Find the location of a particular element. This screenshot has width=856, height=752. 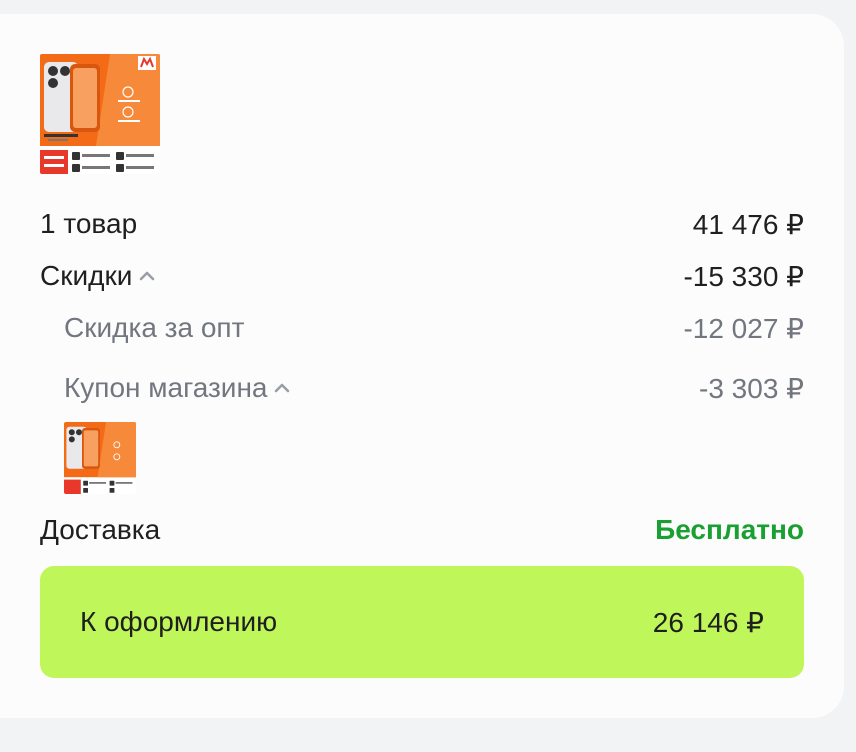

product-thumbnail is located at coordinates (100, 114).